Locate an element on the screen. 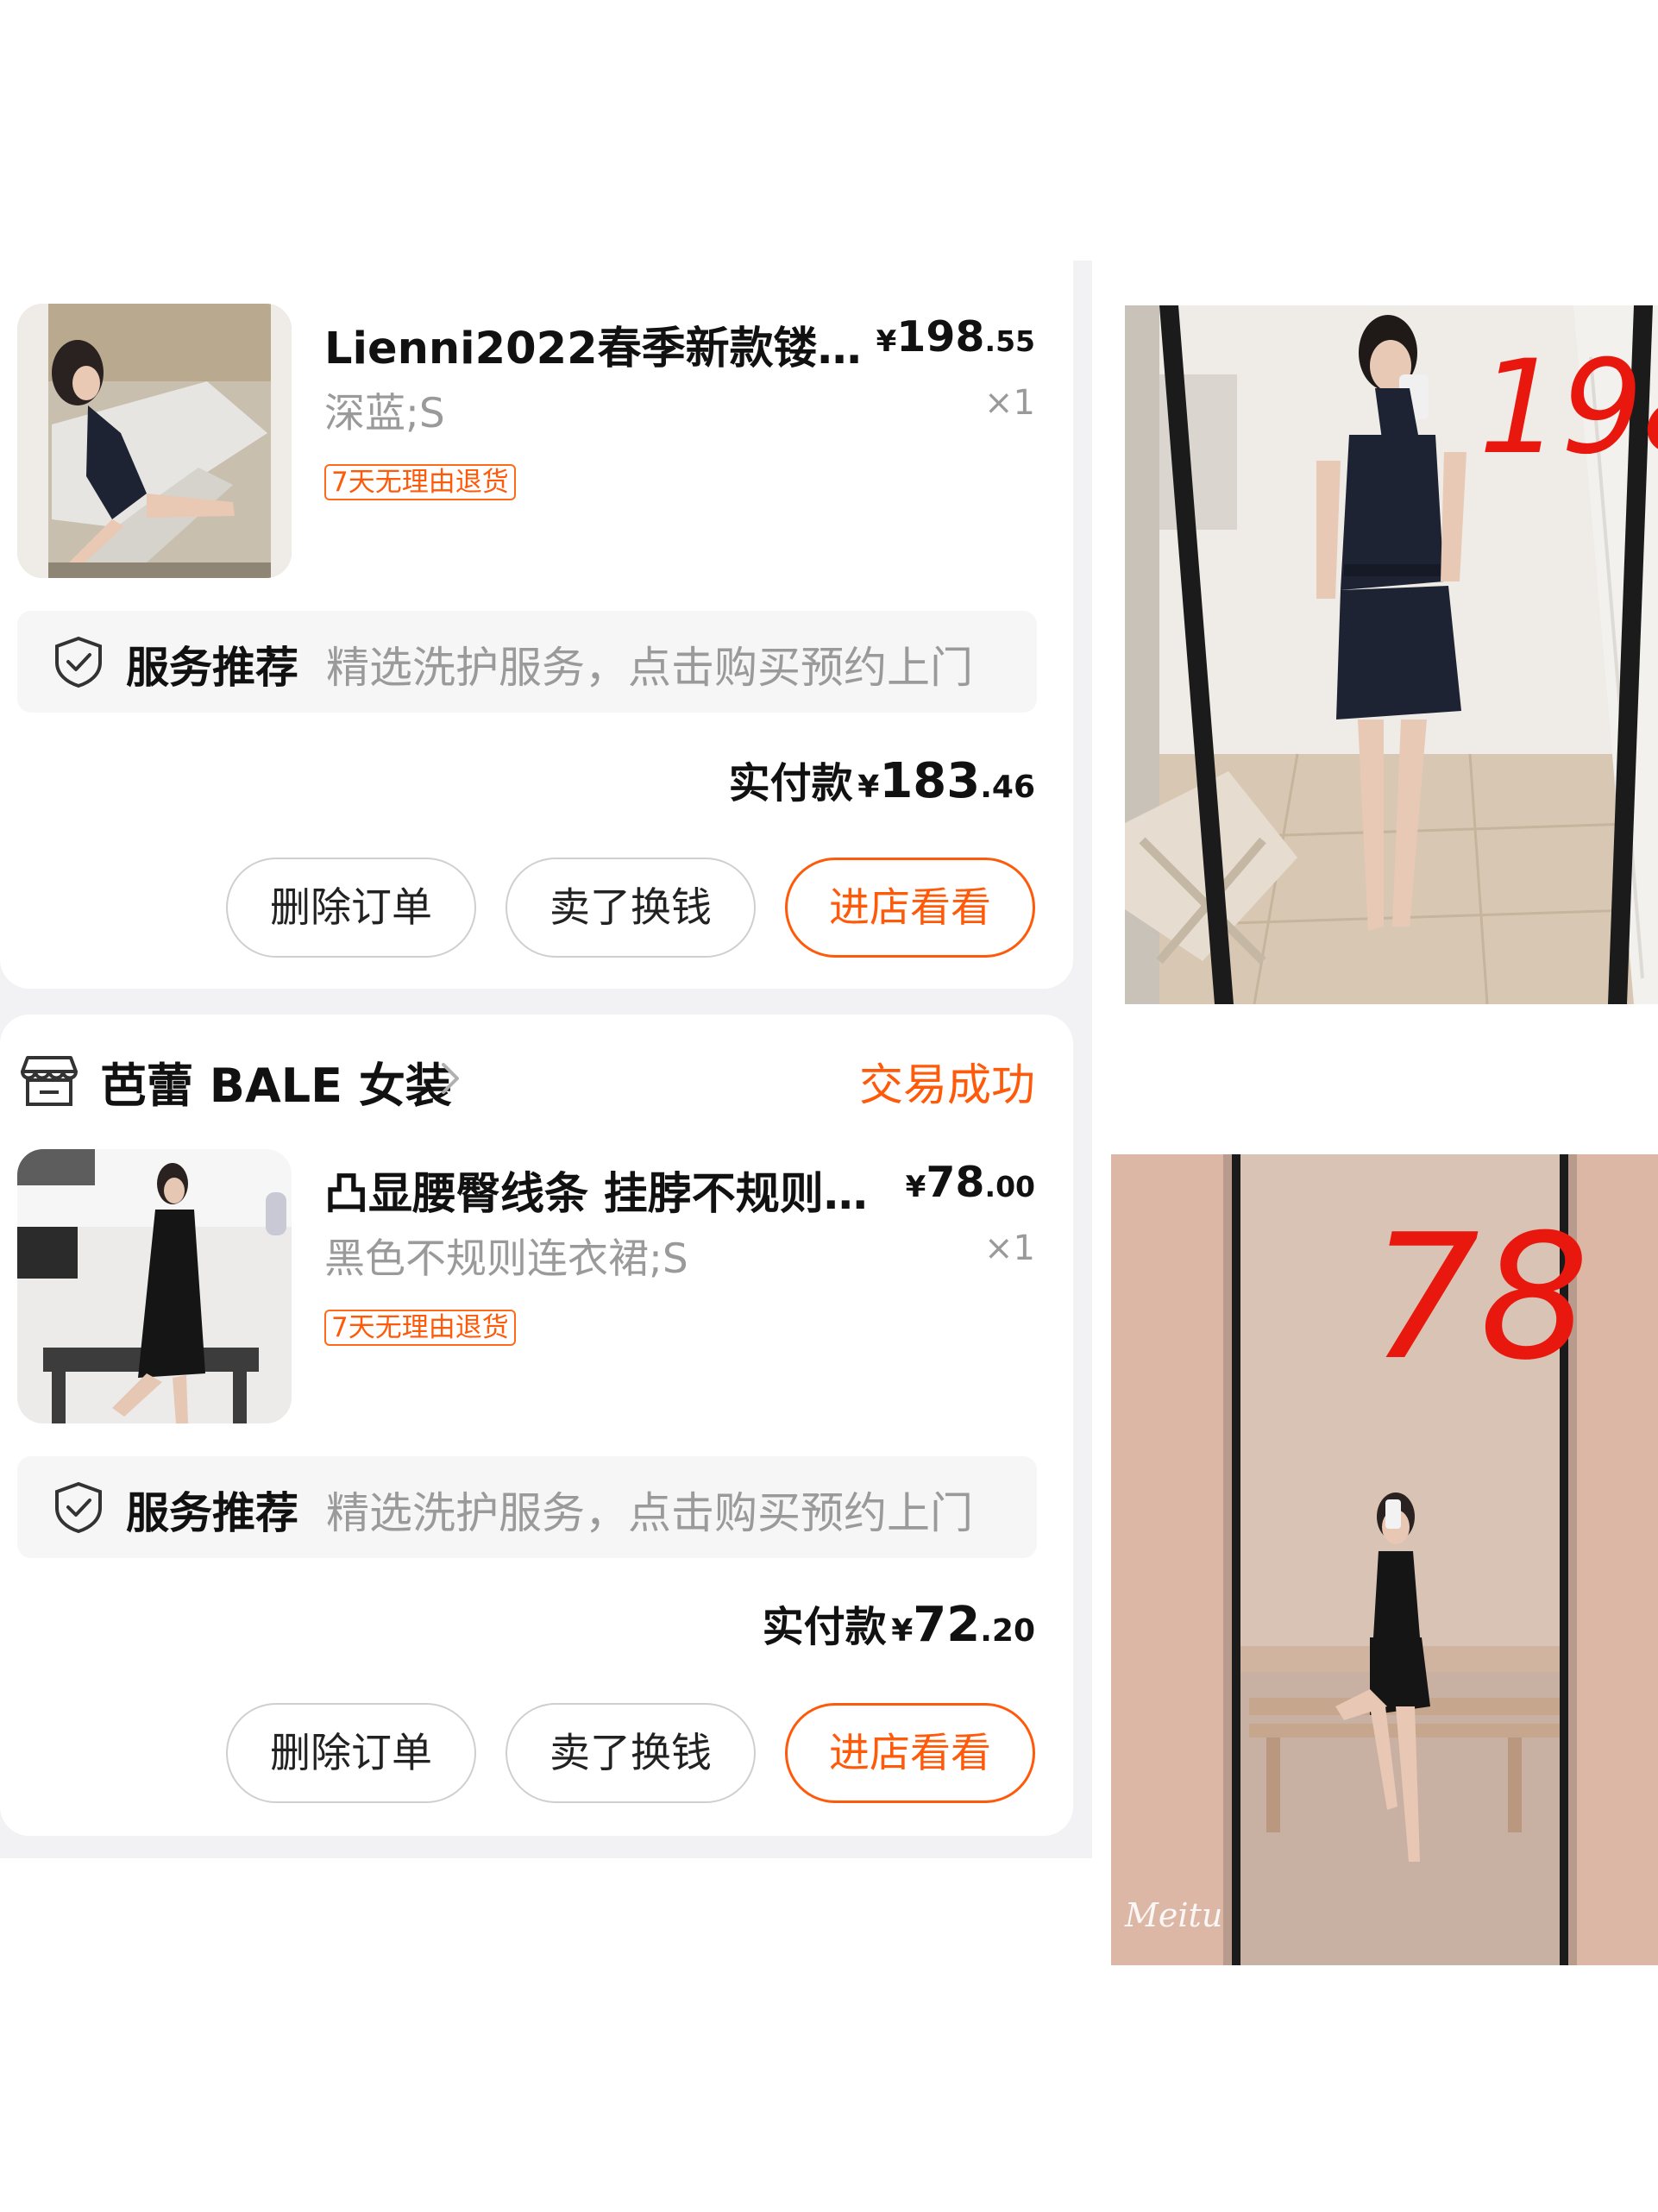  price-annotation: 78 is located at coordinates (1482, 1298).